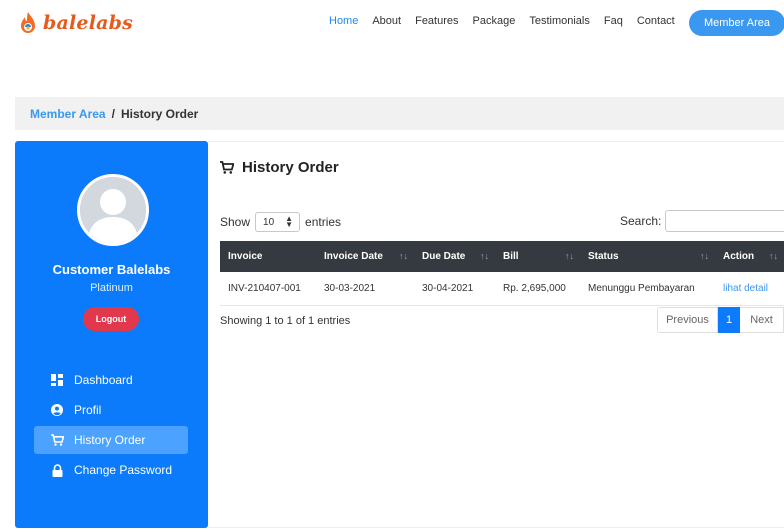  What do you see at coordinates (745, 288) in the screenshot?
I see `lihat-detail-link: lihat detail` at bounding box center [745, 288].